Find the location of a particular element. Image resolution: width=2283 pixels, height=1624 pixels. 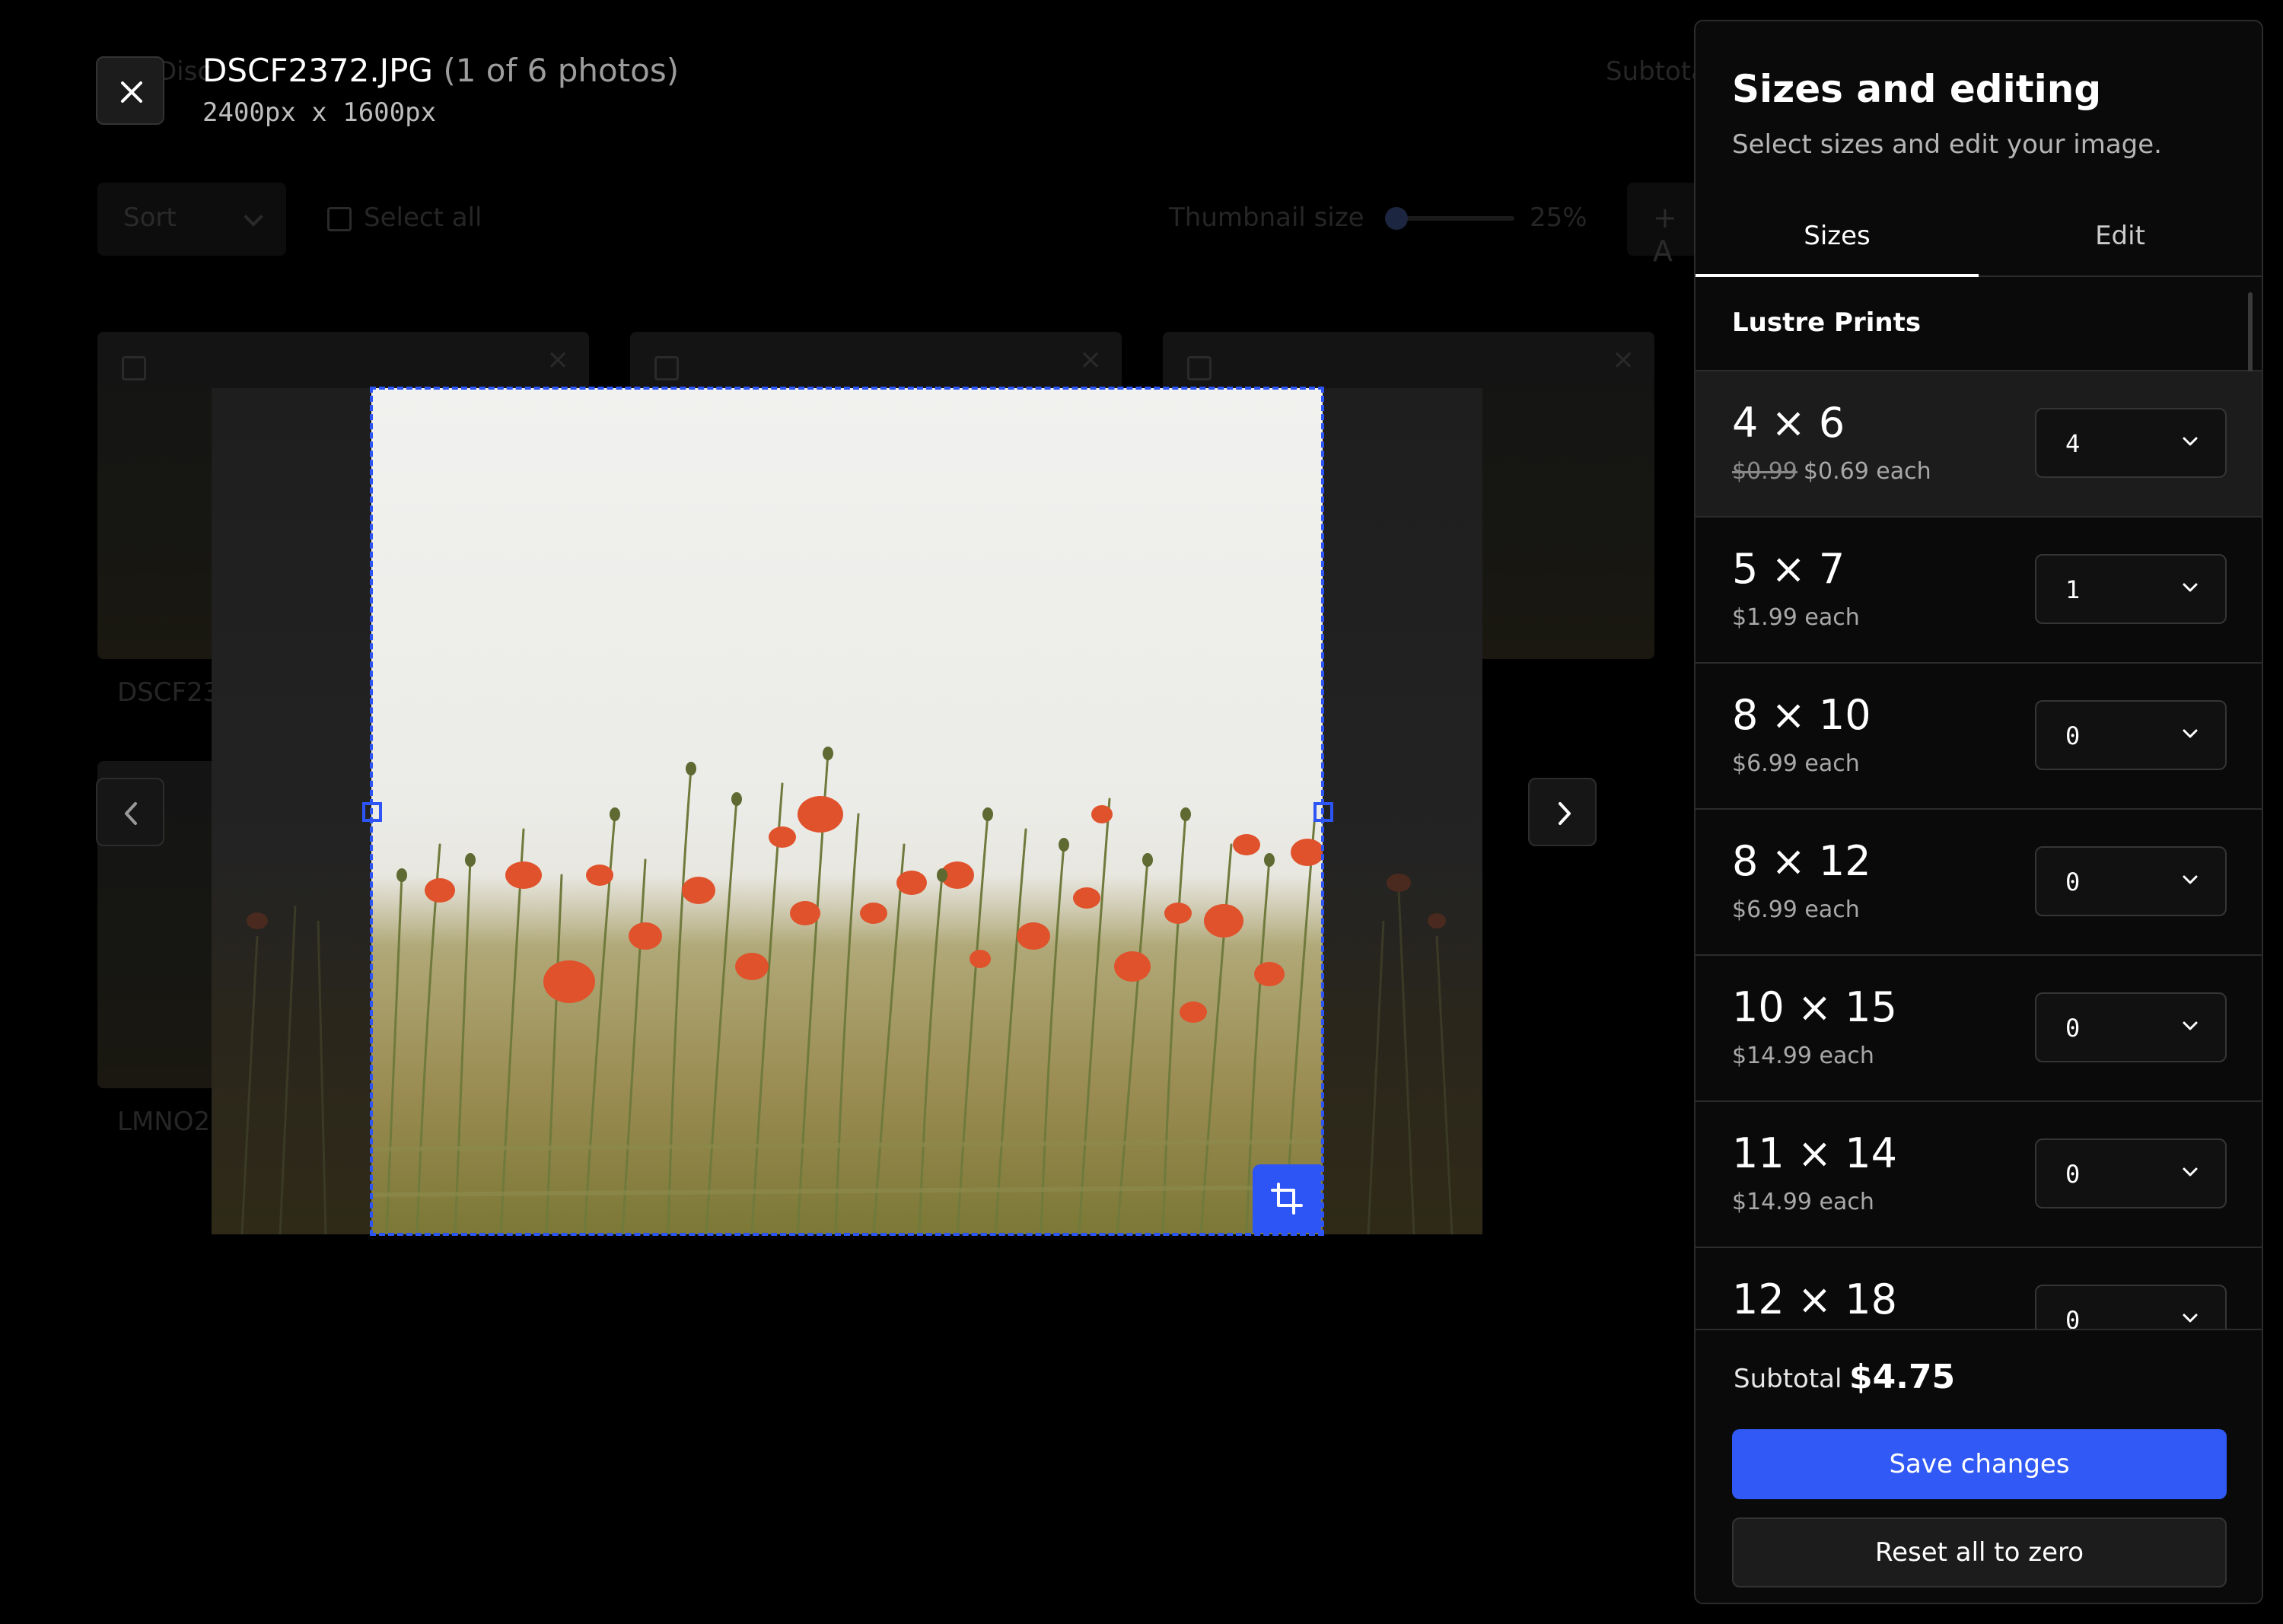

bg-thumbnail-size-value: 25% is located at coordinates (1558, 217).